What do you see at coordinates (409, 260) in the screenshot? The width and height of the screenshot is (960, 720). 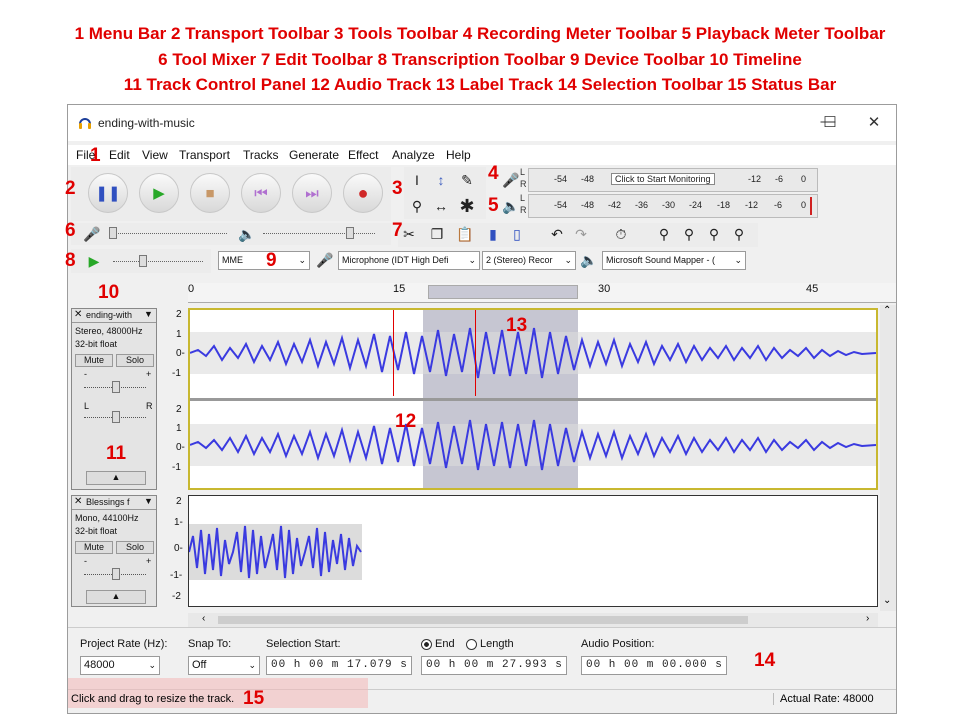 I see `input-device-select: Microphone (IDT High Defi ⌄` at bounding box center [409, 260].